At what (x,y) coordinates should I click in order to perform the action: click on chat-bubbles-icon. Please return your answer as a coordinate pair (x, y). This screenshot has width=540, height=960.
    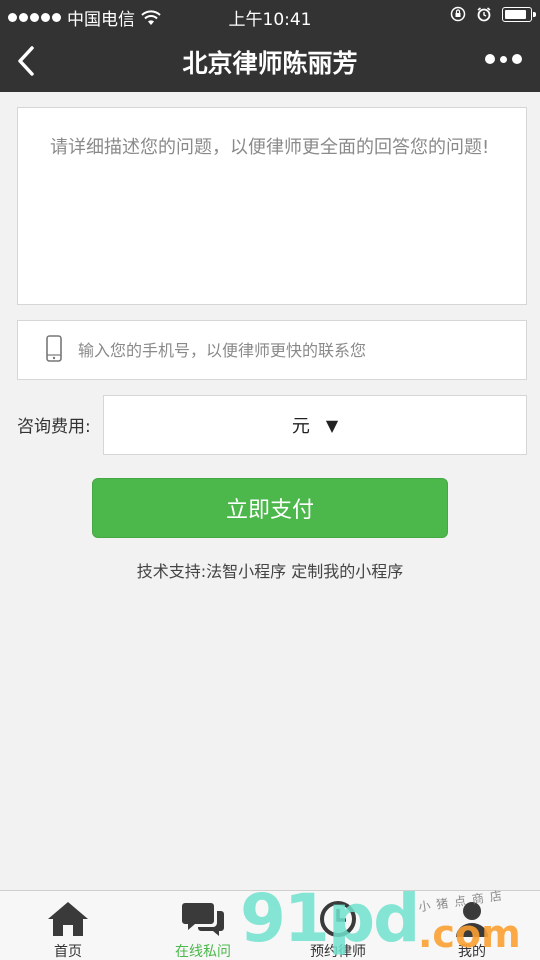
    Looking at the image, I should click on (203, 919).